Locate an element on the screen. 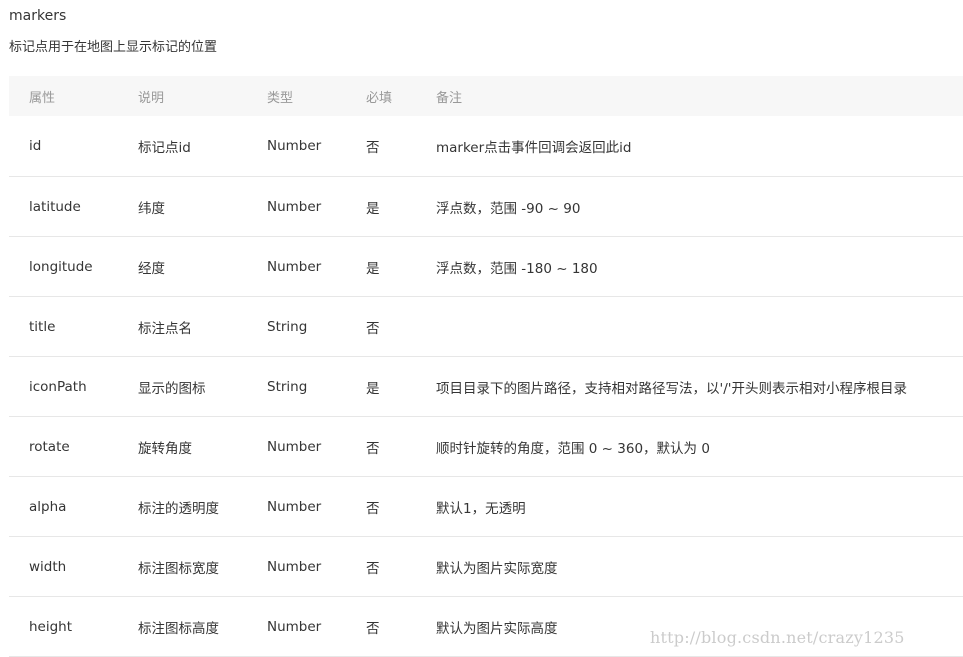 The image size is (963, 657). cell-attribute: height is located at coordinates (63, 626).